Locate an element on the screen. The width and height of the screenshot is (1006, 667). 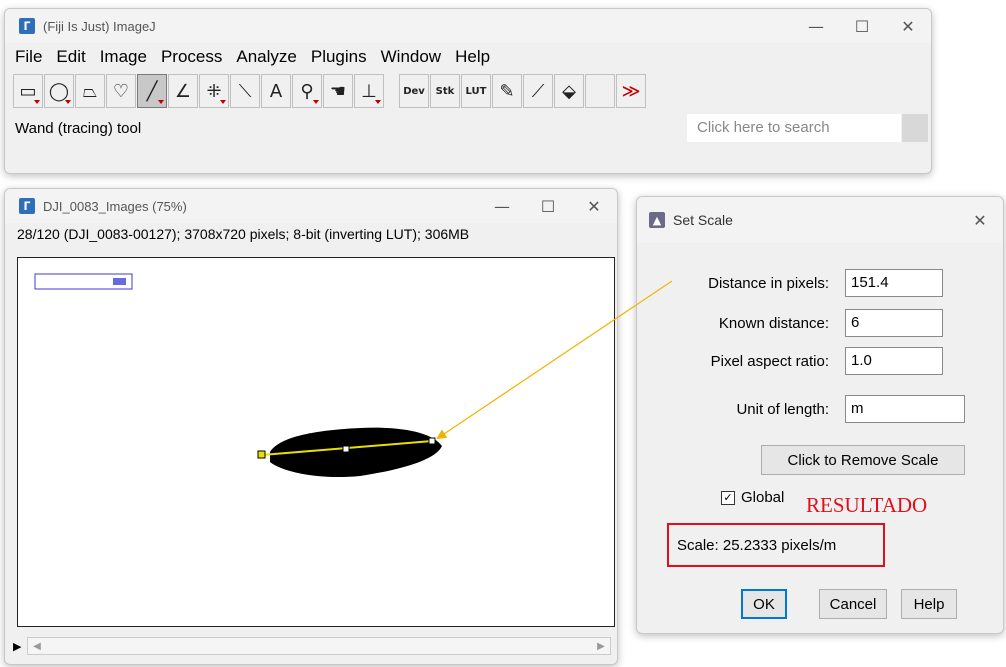
menu-plugins: Plugins is located at coordinates (339, 57).